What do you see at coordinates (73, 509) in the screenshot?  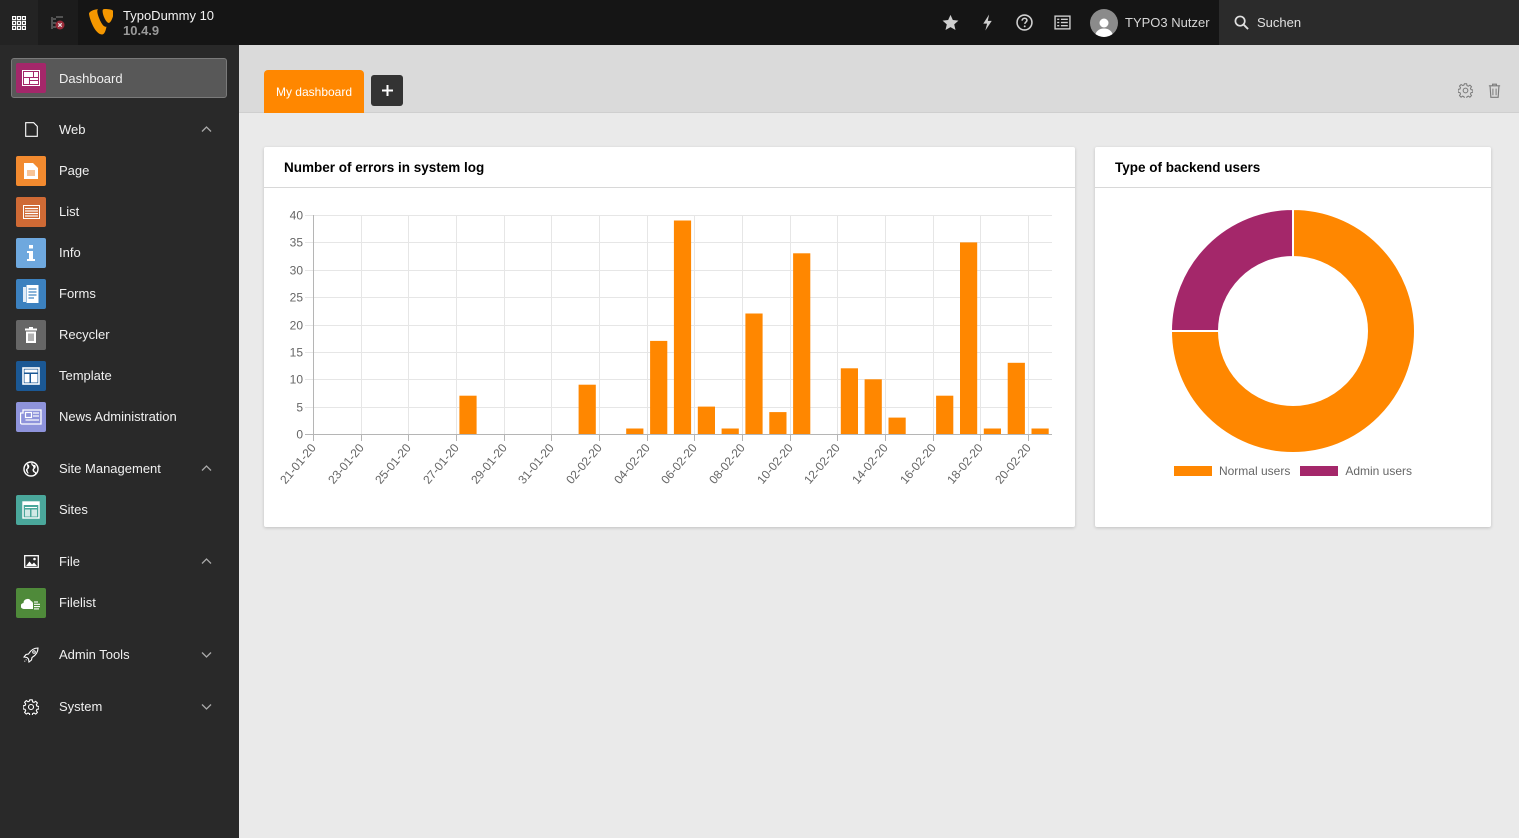 I see `sidebar-item-label: Sites` at bounding box center [73, 509].